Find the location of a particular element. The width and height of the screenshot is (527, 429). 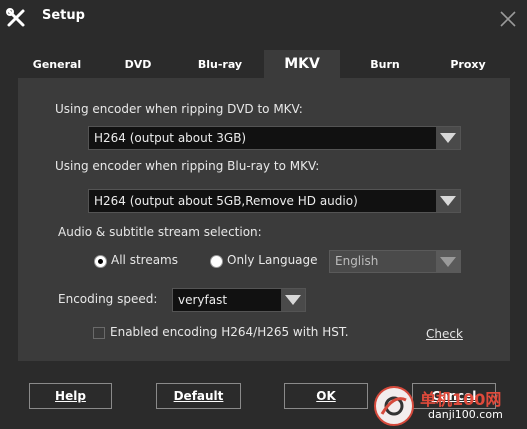

bluray-encoder-select: H264 (output about 5GB,Remove HD audio) is located at coordinates (274, 201).